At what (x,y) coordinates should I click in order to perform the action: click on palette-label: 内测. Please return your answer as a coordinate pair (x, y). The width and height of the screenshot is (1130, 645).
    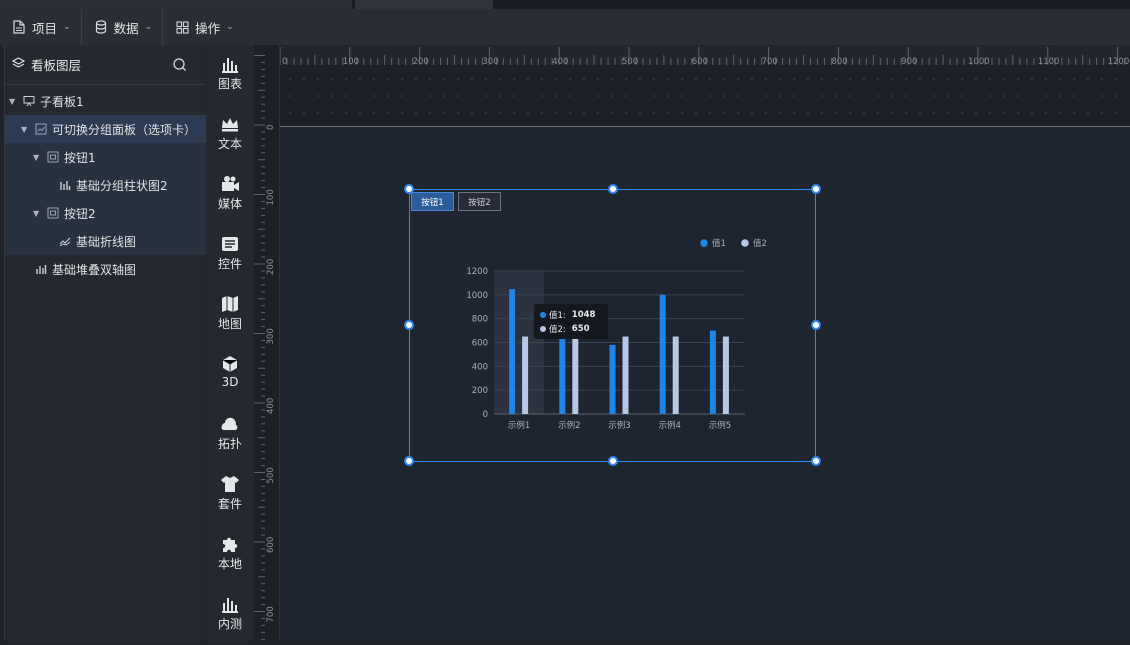
    Looking at the image, I should click on (229, 624).